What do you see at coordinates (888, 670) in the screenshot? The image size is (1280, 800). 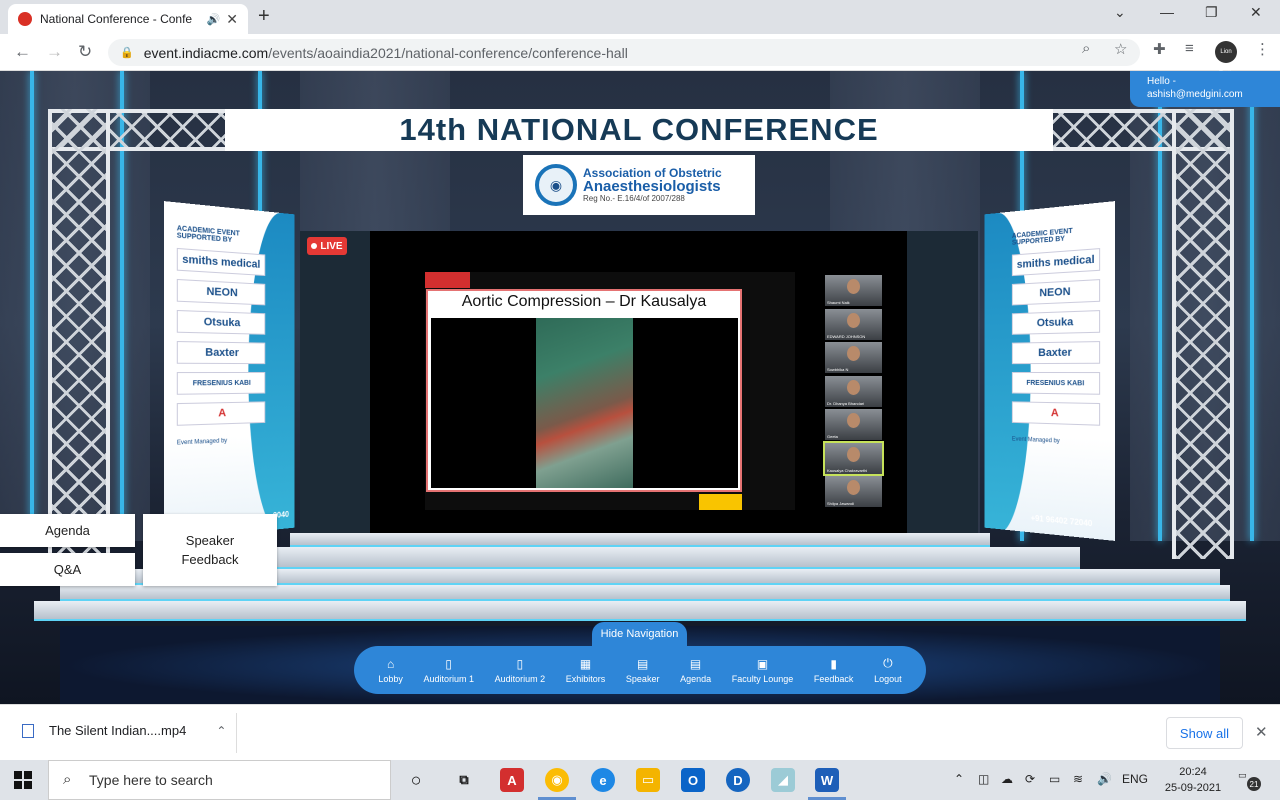 I see `nav-logout: ⏻ Logout` at bounding box center [888, 670].